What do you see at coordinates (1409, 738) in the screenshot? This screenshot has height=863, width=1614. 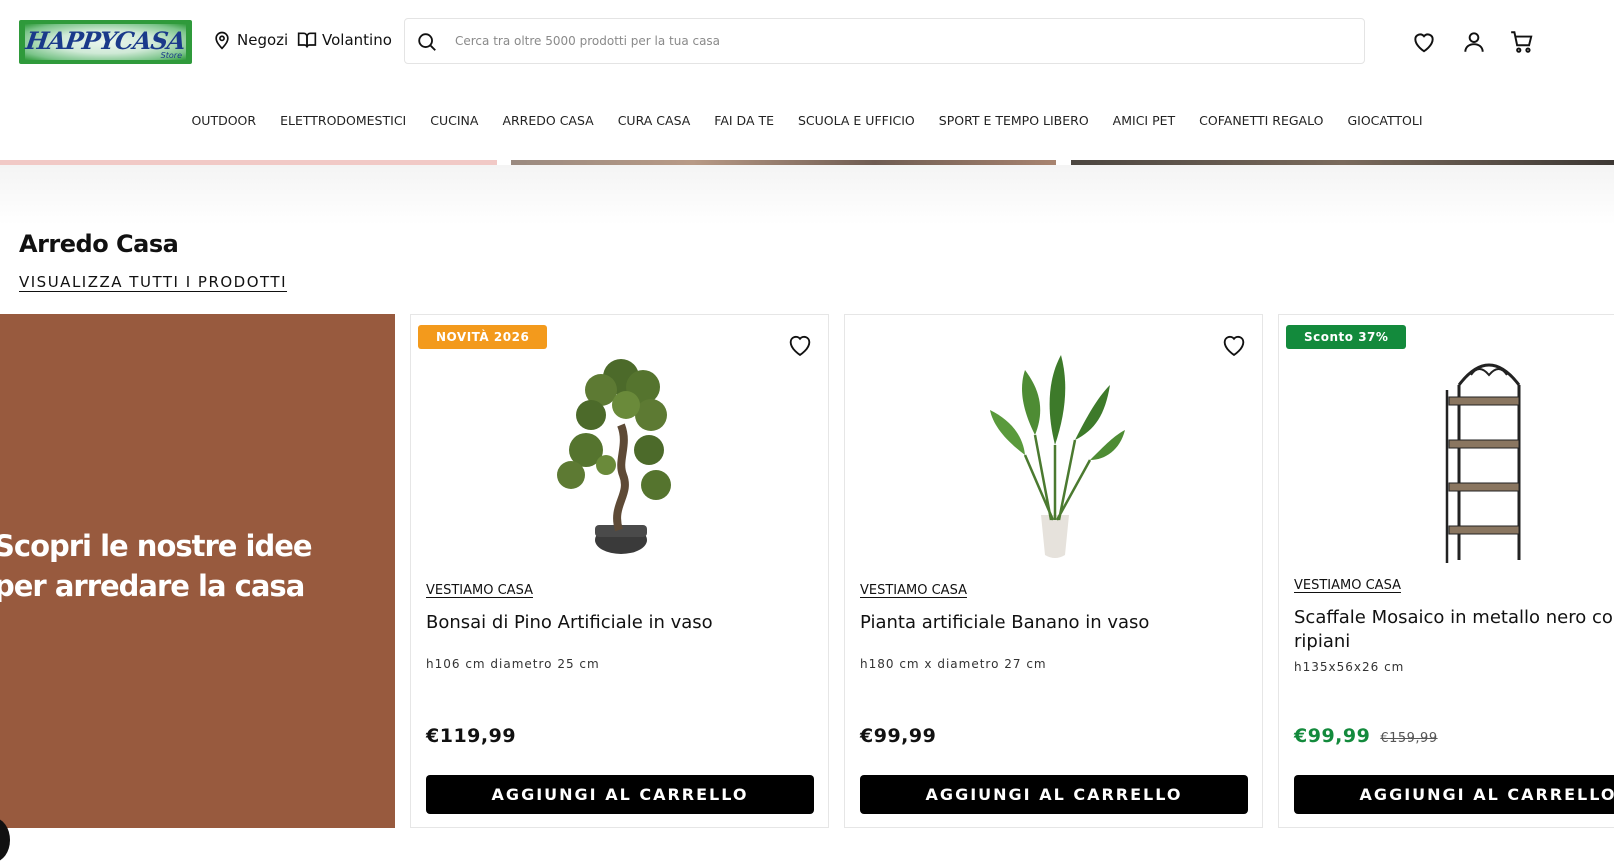 I see `original-price: €159,99` at bounding box center [1409, 738].